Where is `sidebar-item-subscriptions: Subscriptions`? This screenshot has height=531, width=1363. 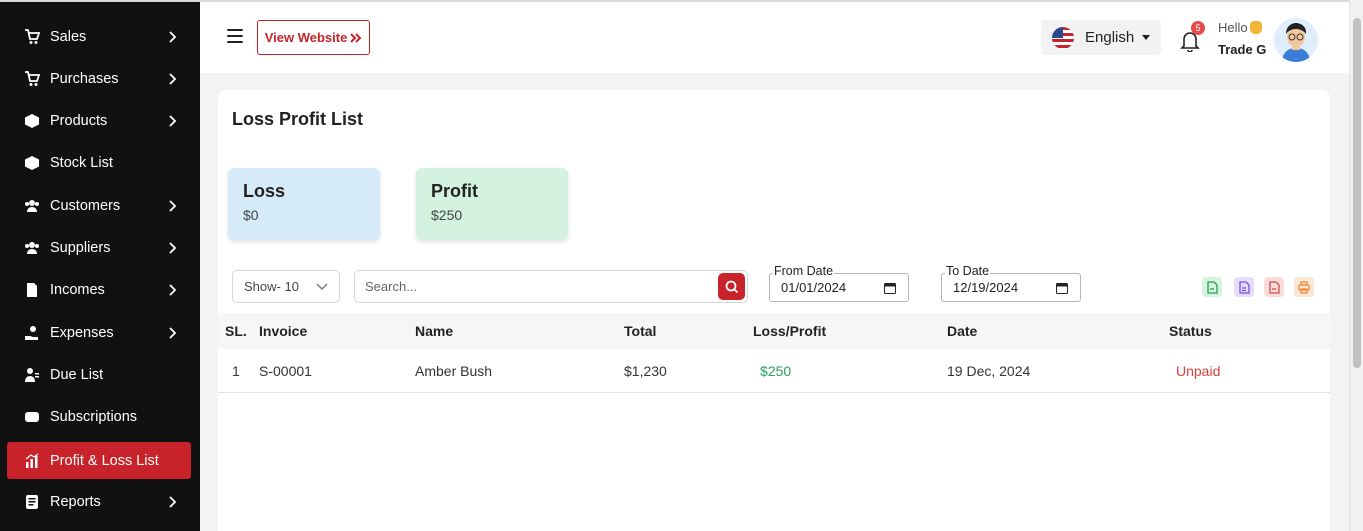 sidebar-item-subscriptions: Subscriptions is located at coordinates (99, 416).